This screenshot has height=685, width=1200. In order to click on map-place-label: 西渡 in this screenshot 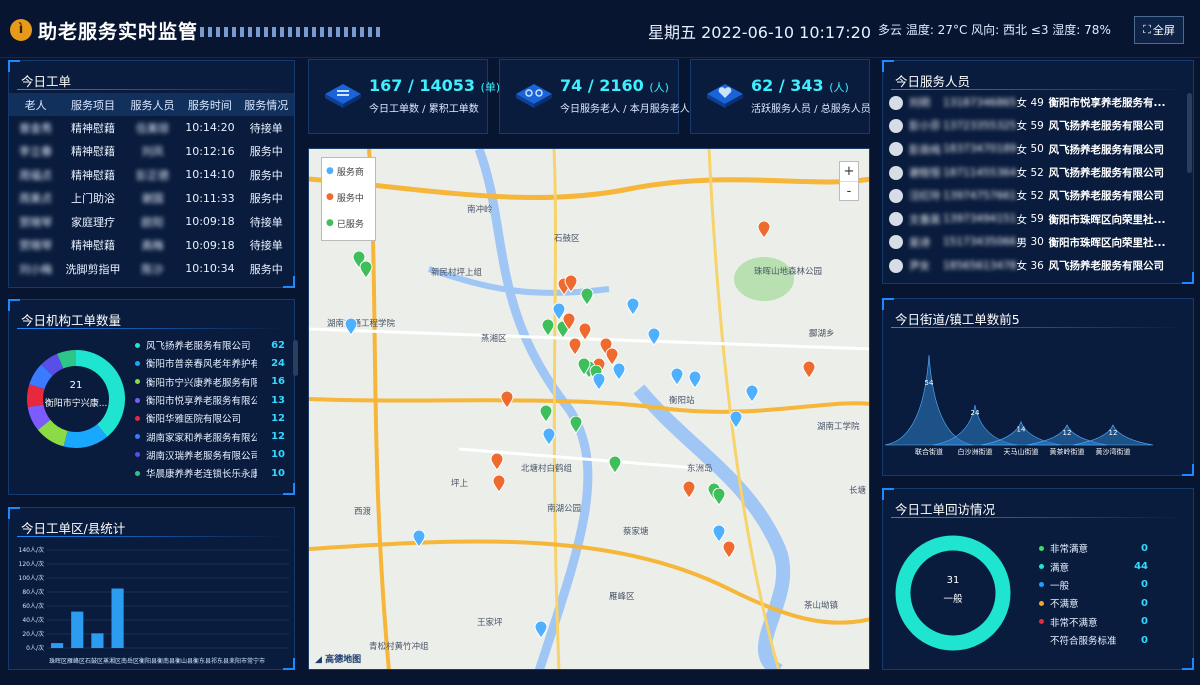, I will do `click(363, 512)`.